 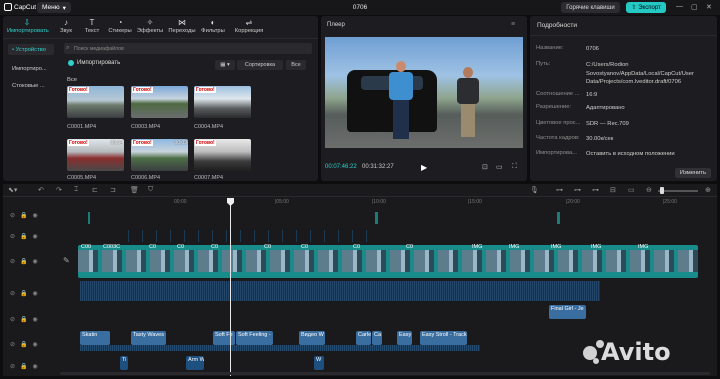 I want to click on fullscreen-icon: ⛶, so click(x=514, y=167).